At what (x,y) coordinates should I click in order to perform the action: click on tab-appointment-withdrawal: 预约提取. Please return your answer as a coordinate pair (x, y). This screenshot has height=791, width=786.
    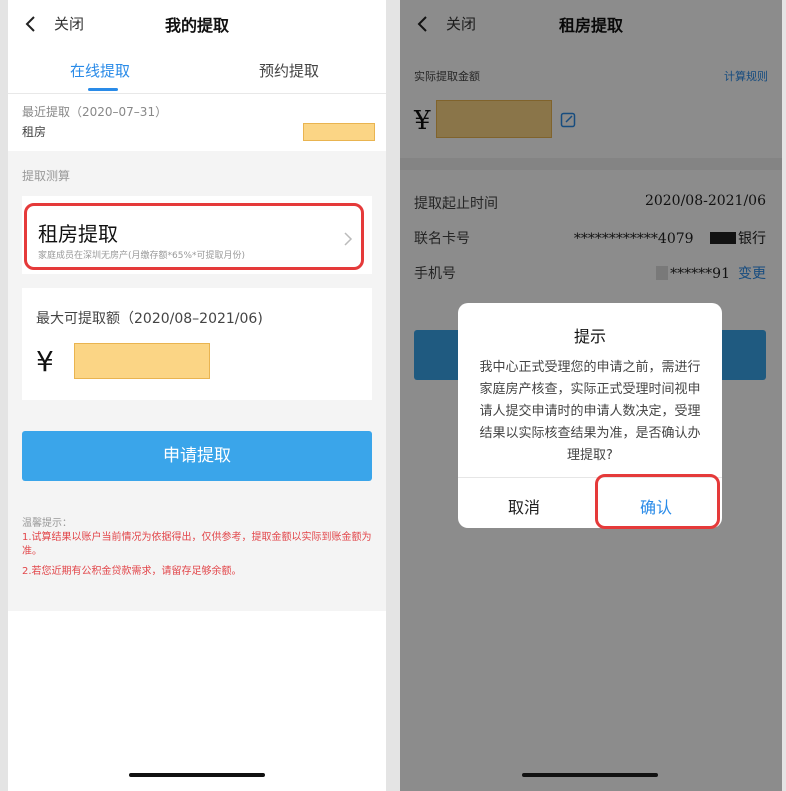
    Looking at the image, I should click on (289, 70).